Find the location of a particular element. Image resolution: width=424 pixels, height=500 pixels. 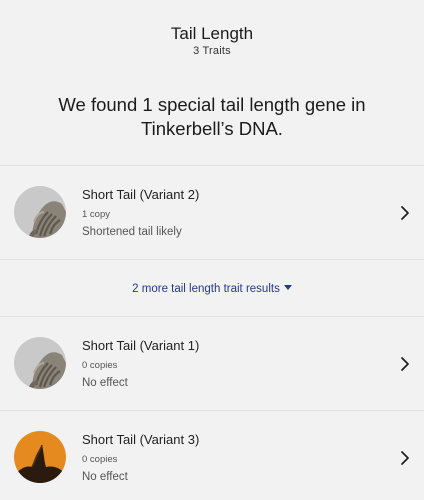

effect-text: Shortened tail likely is located at coordinates (132, 232).